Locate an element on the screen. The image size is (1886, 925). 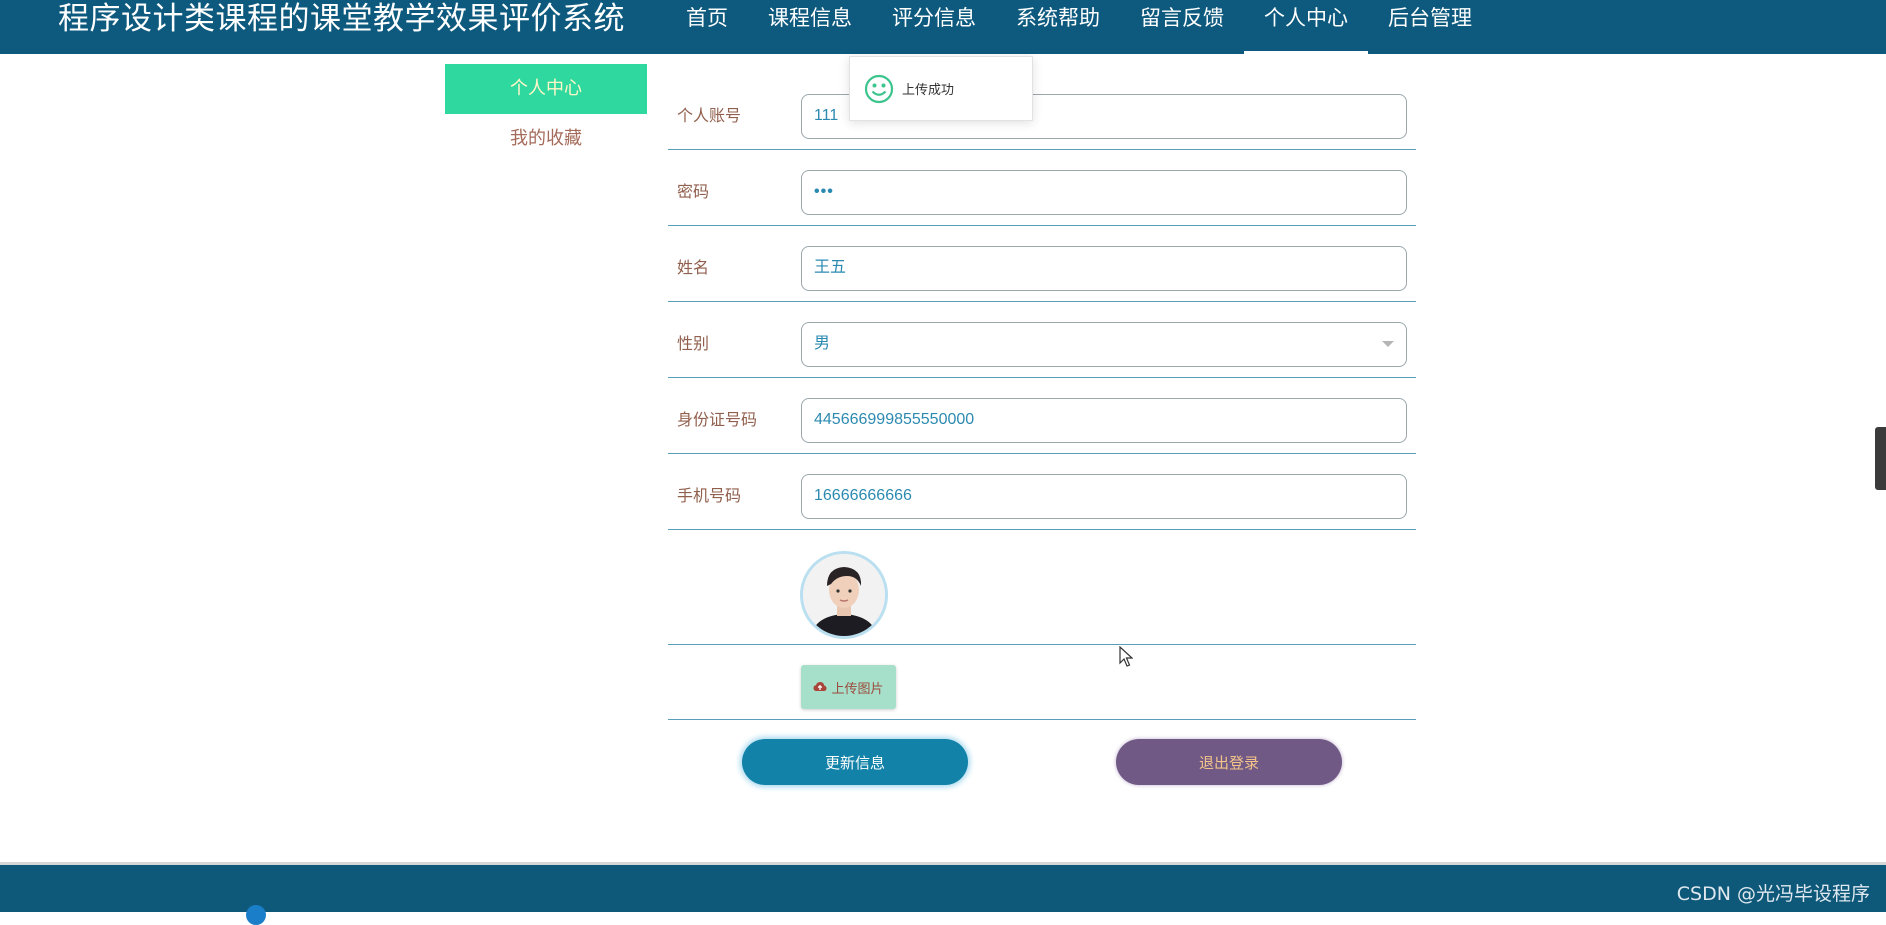
gender-selected-value: 男 is located at coordinates (822, 343).